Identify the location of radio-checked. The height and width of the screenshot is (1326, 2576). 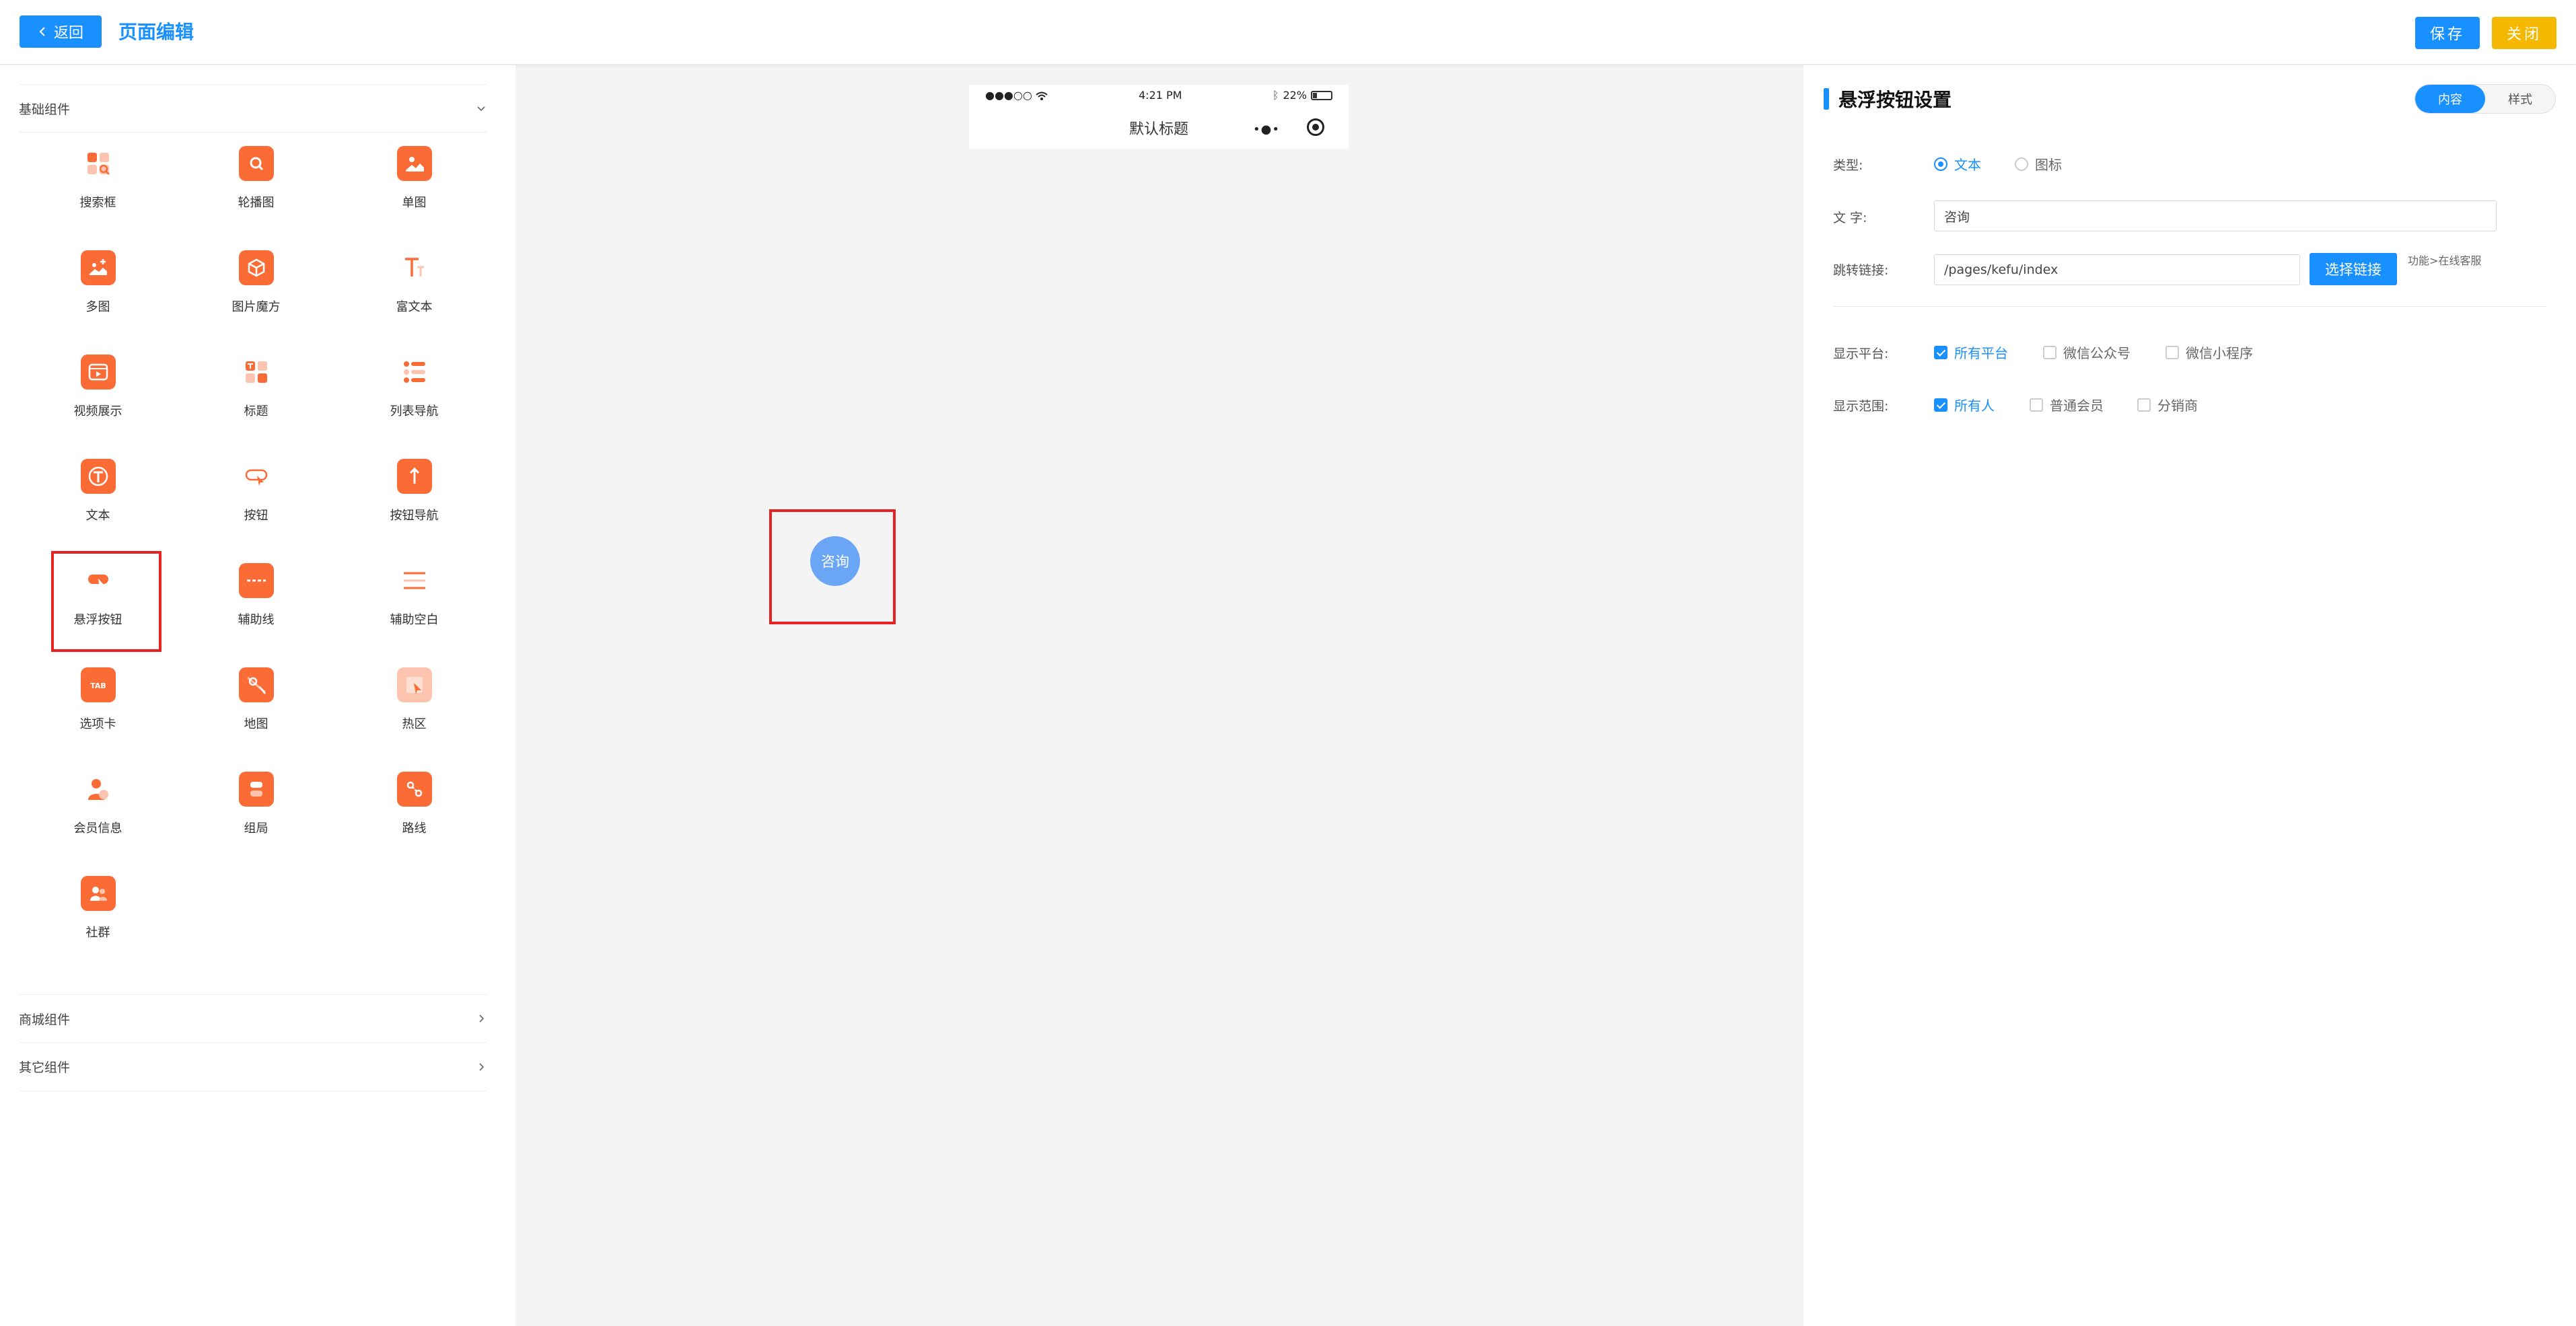
(1940, 164).